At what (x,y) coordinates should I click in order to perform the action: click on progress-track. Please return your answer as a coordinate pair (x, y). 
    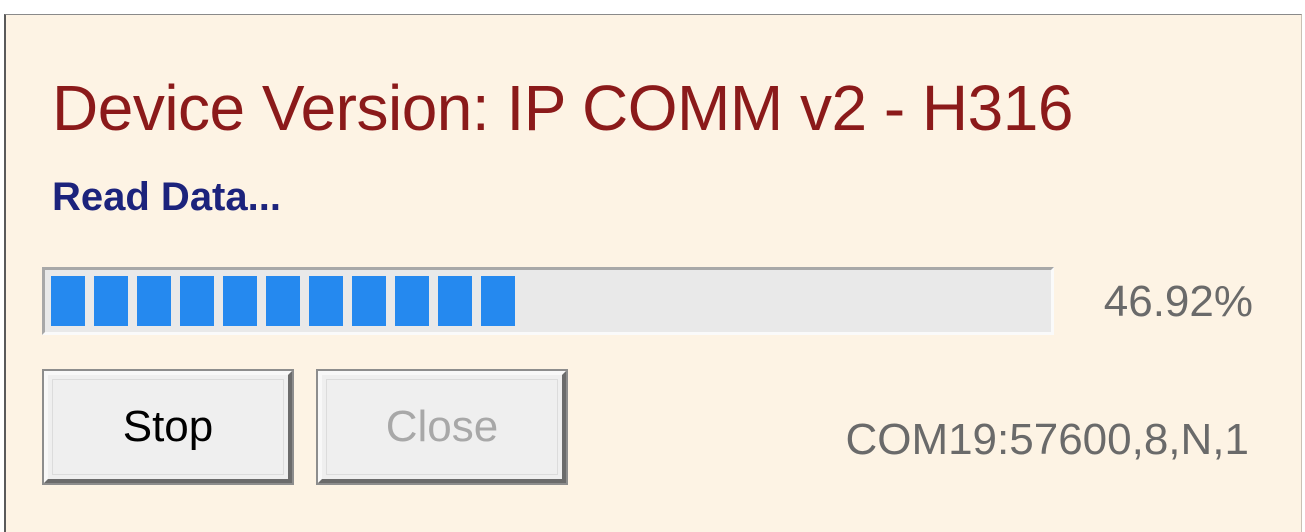
    Looking at the image, I should click on (548, 301).